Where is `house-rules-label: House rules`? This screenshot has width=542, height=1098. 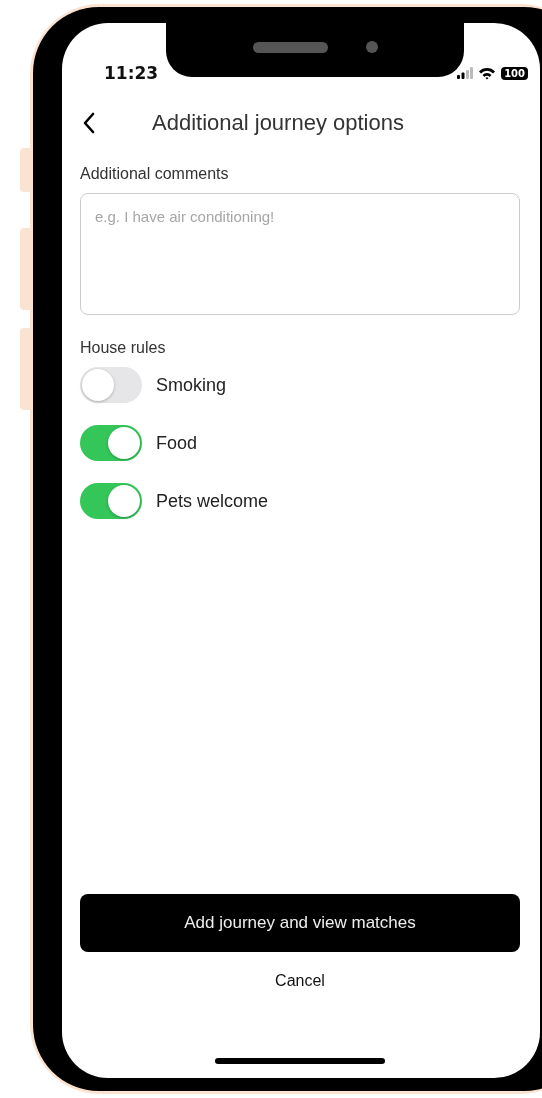 house-rules-label: House rules is located at coordinates (123, 348).